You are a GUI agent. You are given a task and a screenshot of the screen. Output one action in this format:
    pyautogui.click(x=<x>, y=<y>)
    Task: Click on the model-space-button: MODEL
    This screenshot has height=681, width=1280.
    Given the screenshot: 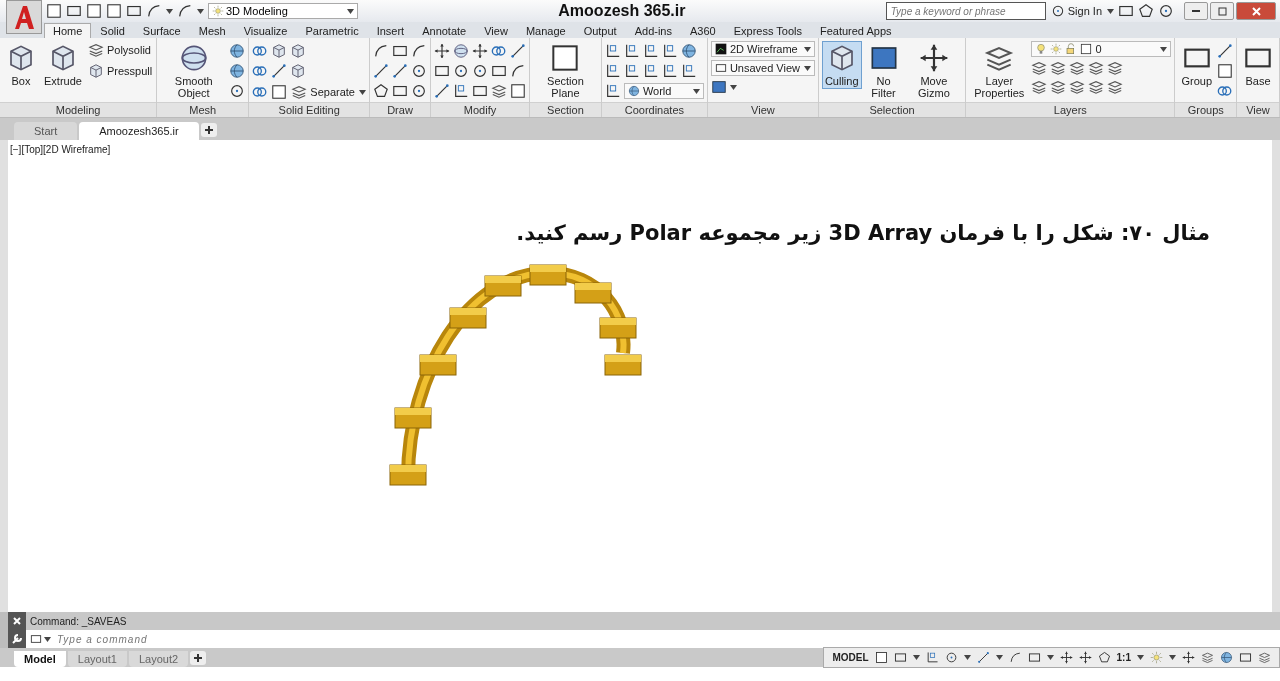 What is the action you would take?
    pyautogui.click(x=850, y=657)
    